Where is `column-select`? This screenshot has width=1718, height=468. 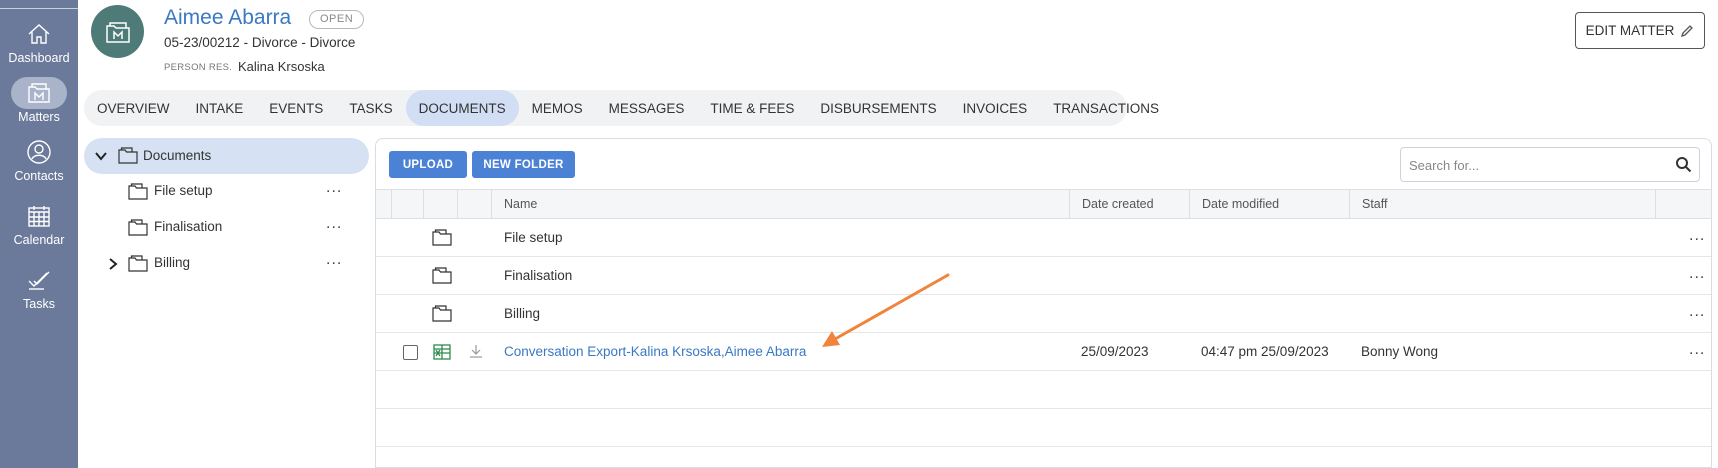 column-select is located at coordinates (407, 204).